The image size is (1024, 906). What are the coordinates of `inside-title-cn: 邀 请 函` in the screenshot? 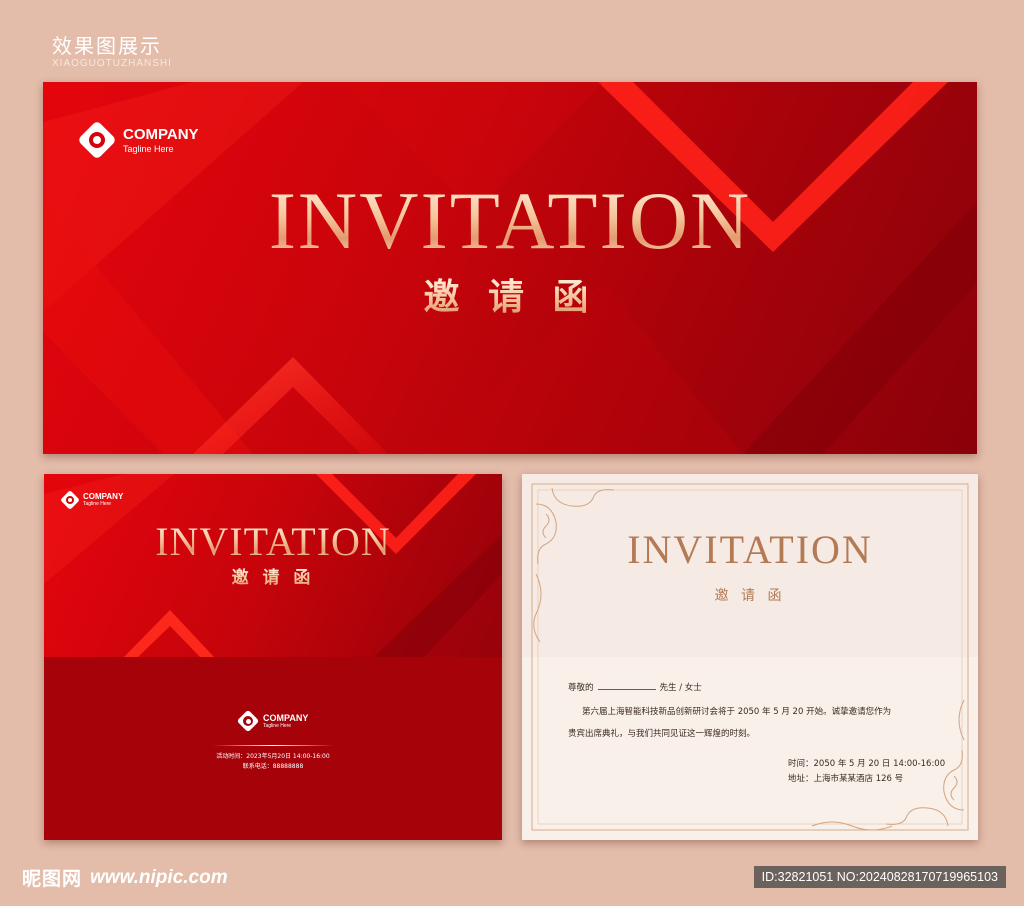 It's located at (750, 596).